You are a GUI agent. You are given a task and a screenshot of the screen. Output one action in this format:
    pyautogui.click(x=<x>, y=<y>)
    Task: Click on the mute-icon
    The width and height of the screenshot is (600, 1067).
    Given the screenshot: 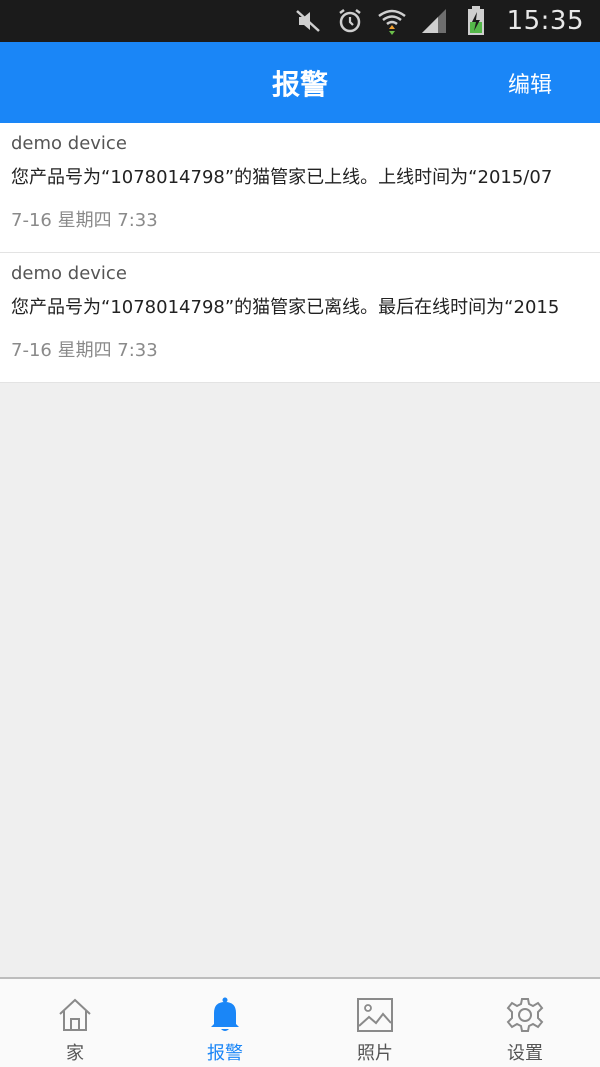 What is the action you would take?
    pyautogui.click(x=308, y=21)
    